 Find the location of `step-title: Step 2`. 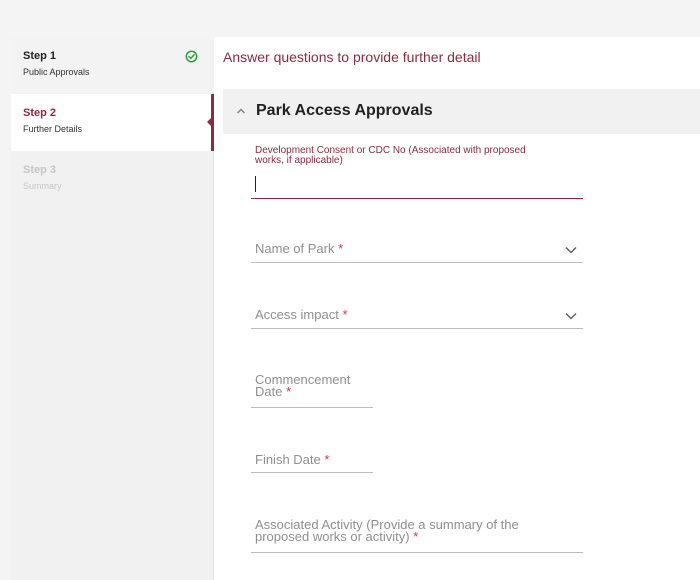

step-title: Step 2 is located at coordinates (40, 113).